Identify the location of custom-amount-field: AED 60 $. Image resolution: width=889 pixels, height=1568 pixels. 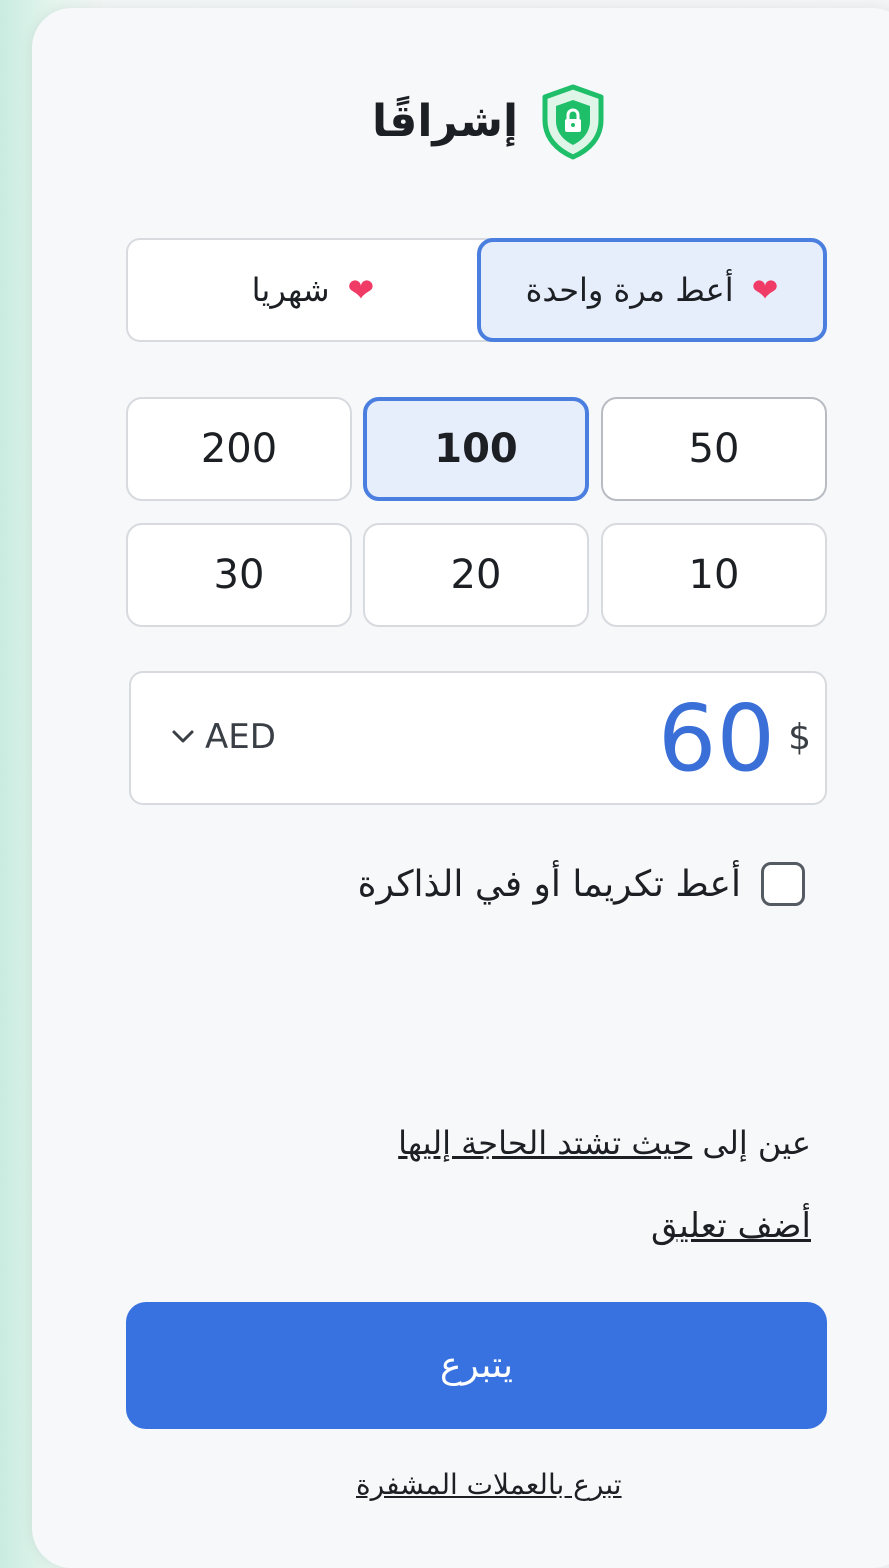
(478, 738).